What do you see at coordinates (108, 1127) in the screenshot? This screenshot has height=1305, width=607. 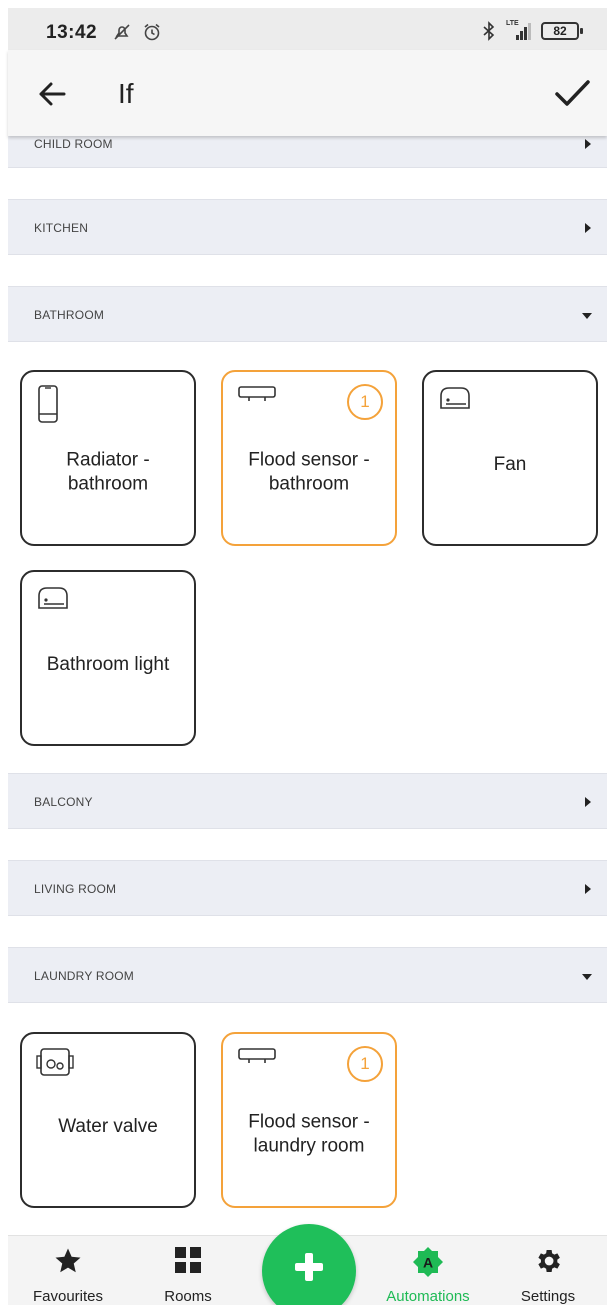 I see `device-label: Water valve` at bounding box center [108, 1127].